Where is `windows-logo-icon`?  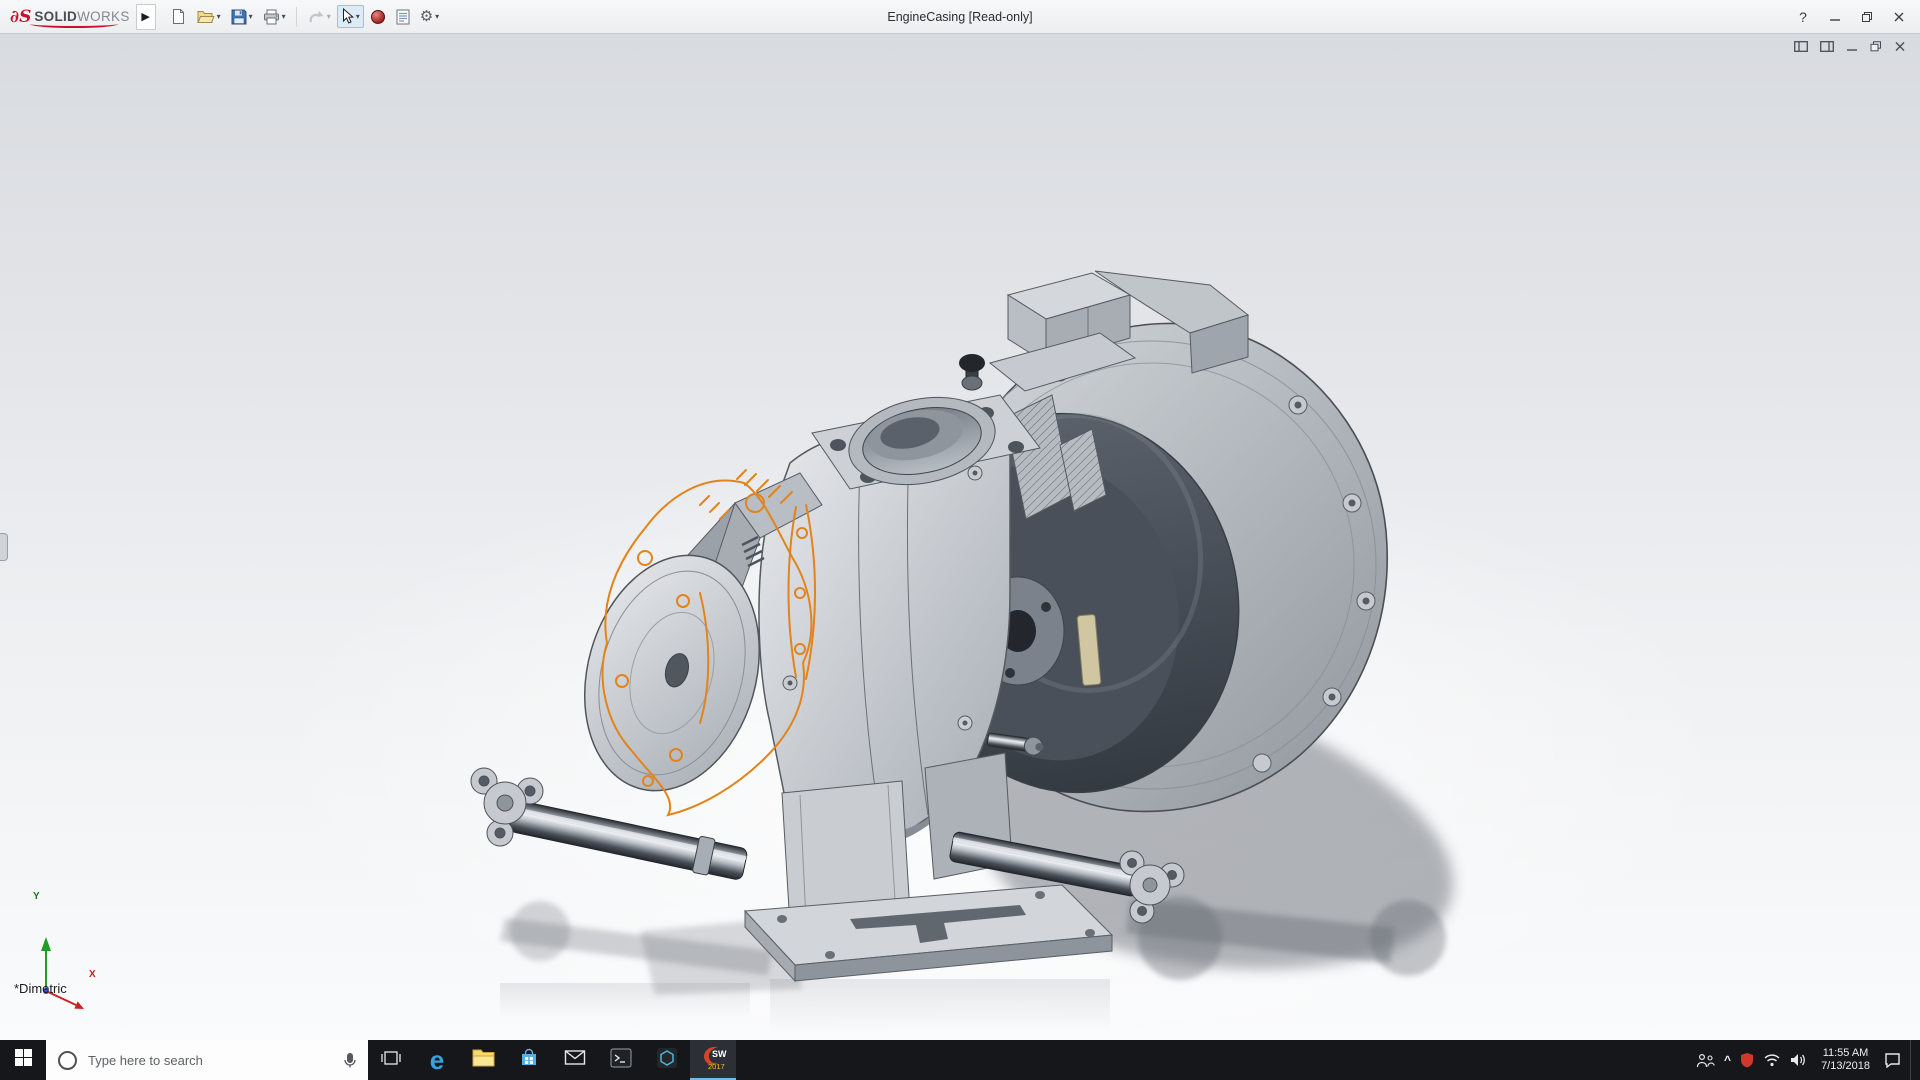
windows-logo-icon is located at coordinates (23, 1060).